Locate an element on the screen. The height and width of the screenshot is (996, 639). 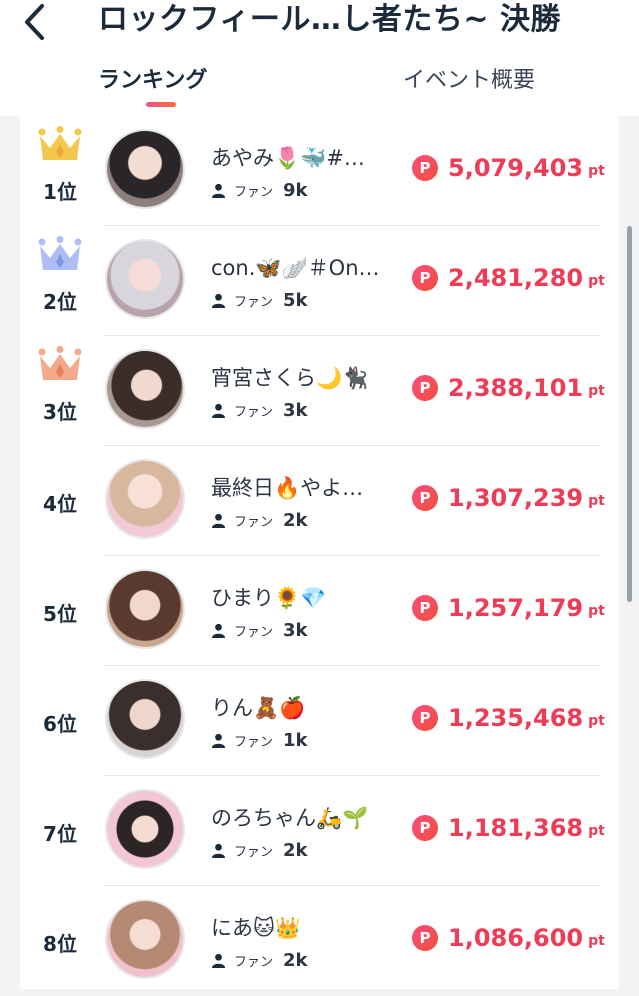
user-name: ひまり🌻💎 is located at coordinates (310, 597).